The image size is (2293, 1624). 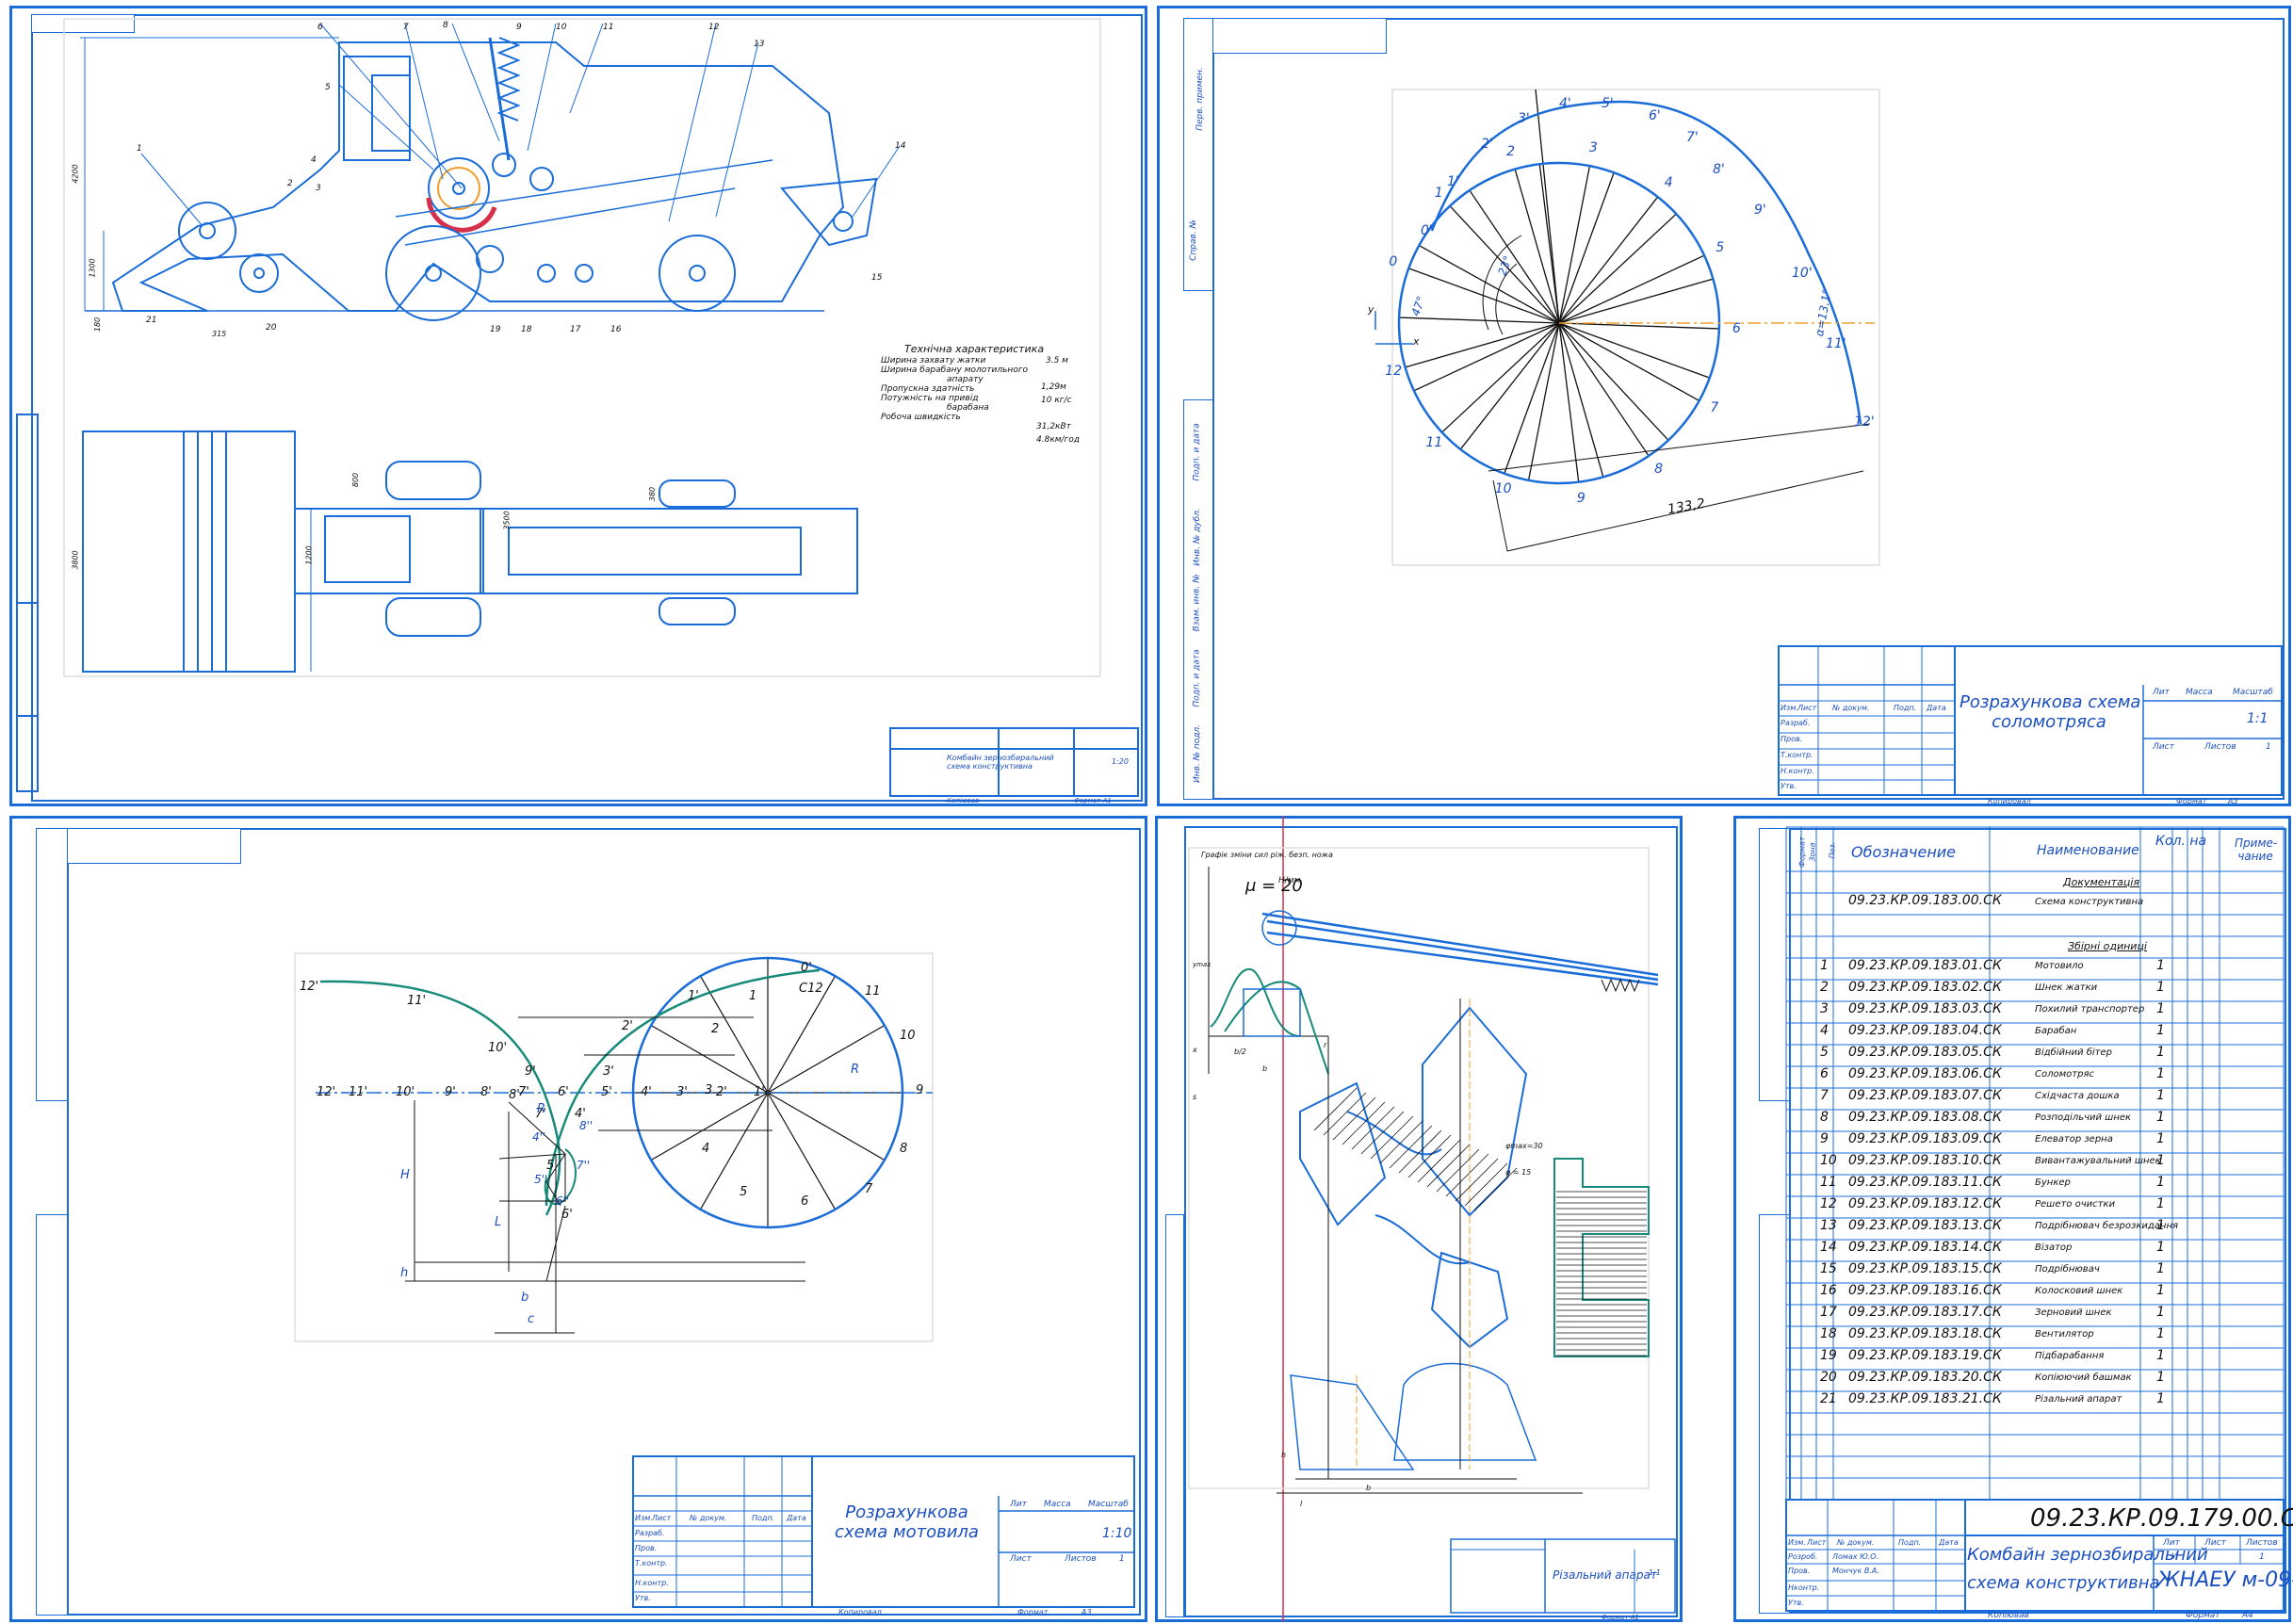 I want to click on spec-label: барабана, so click(x=968, y=408).